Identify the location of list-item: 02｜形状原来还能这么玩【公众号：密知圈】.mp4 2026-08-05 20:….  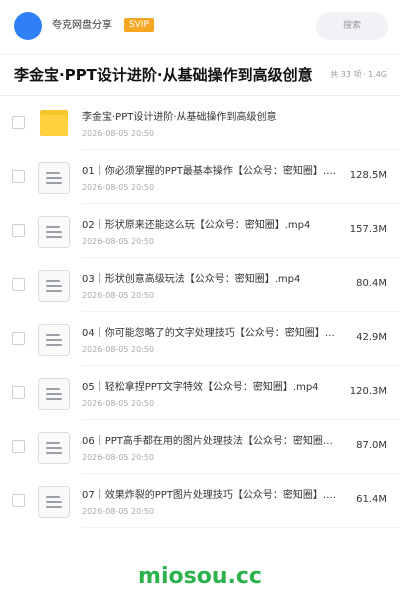
(200, 231).